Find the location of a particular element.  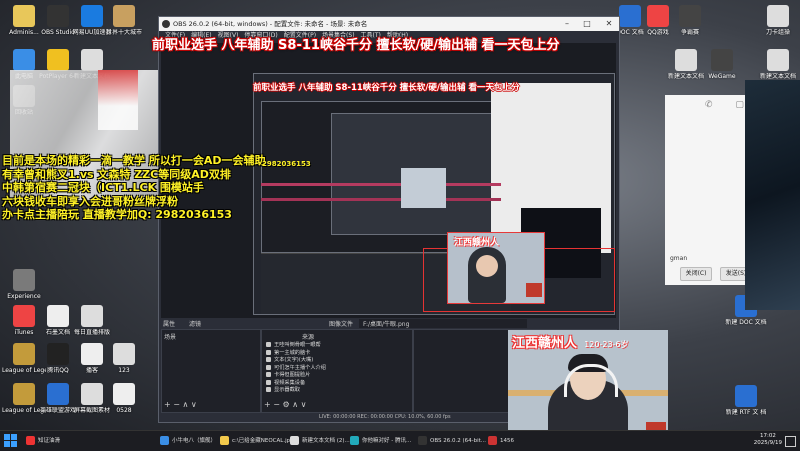

webcam-caption-main: 江西赣州人 is located at coordinates (545, 343).